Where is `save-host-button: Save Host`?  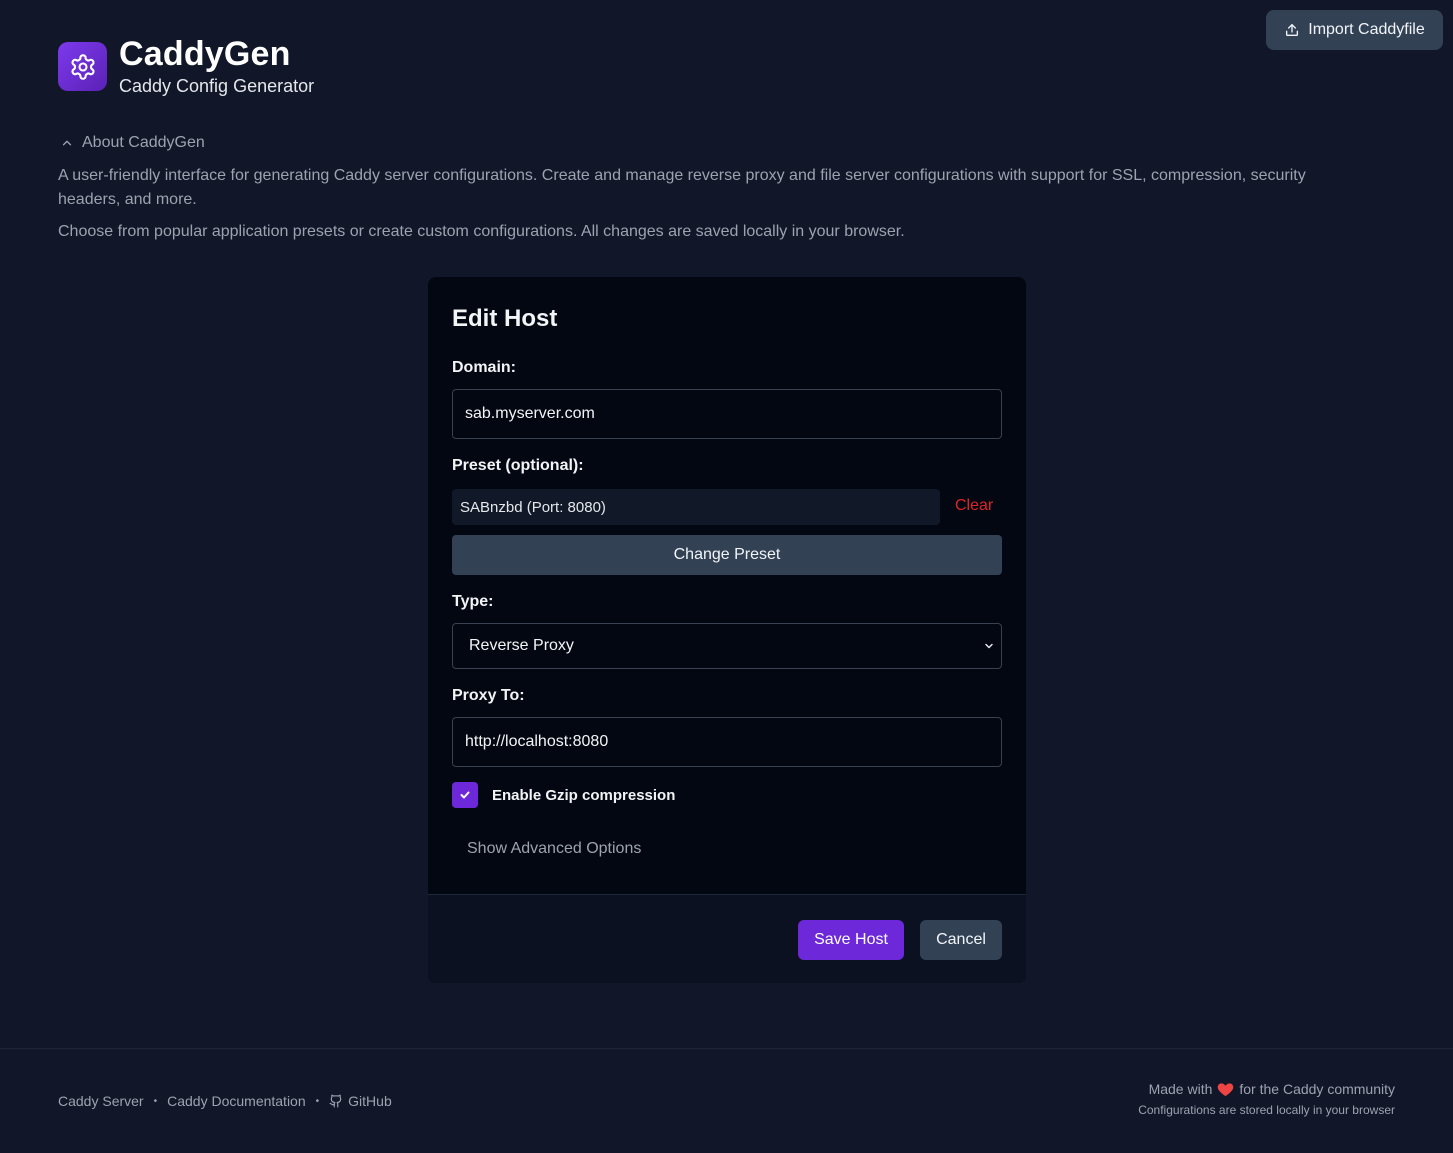
save-host-button: Save Host is located at coordinates (851, 940).